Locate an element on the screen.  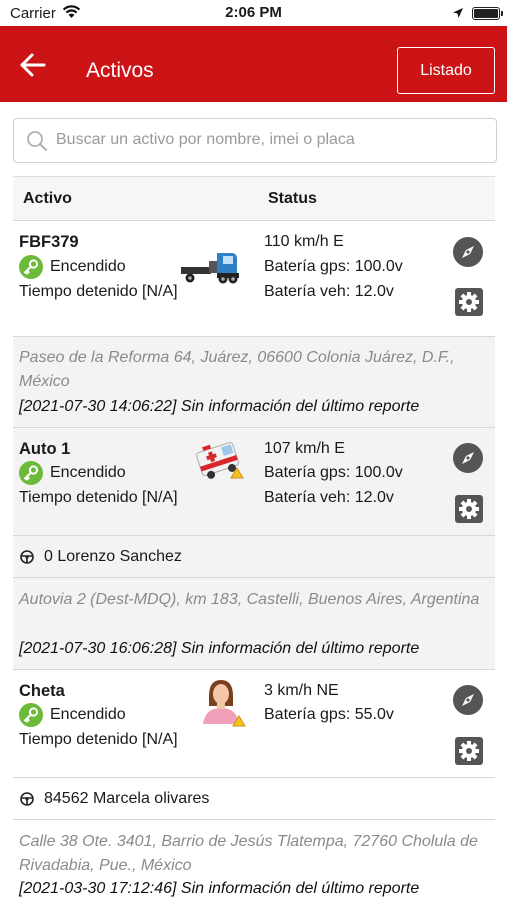
search-icon is located at coordinates (37, 143).